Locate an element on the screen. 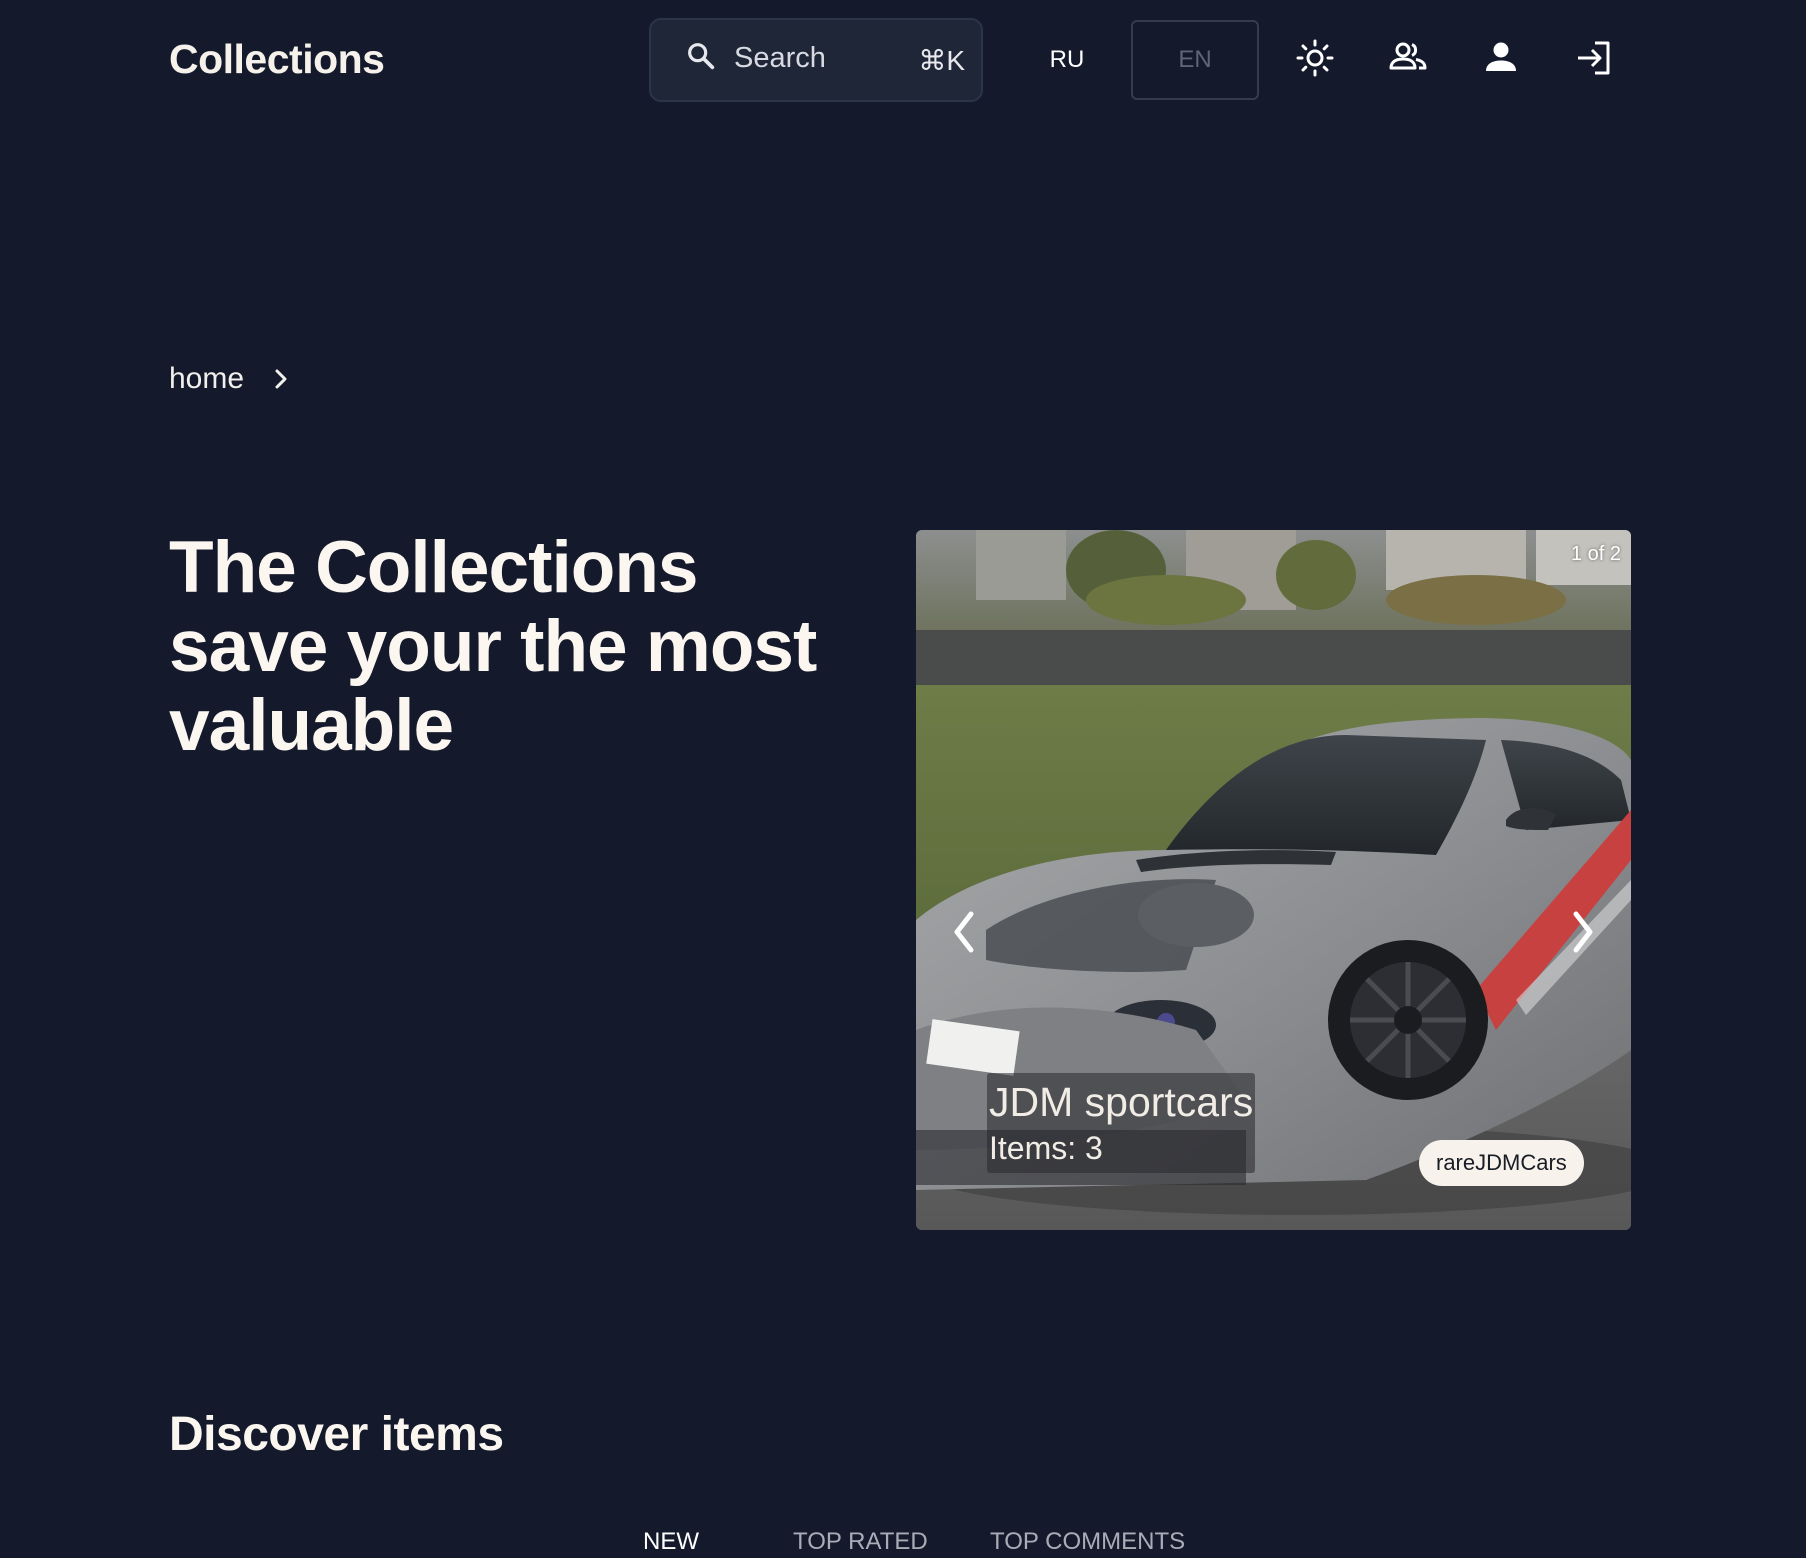 Image resolution: width=1806 pixels, height=1558 pixels. search-icon is located at coordinates (701, 56).